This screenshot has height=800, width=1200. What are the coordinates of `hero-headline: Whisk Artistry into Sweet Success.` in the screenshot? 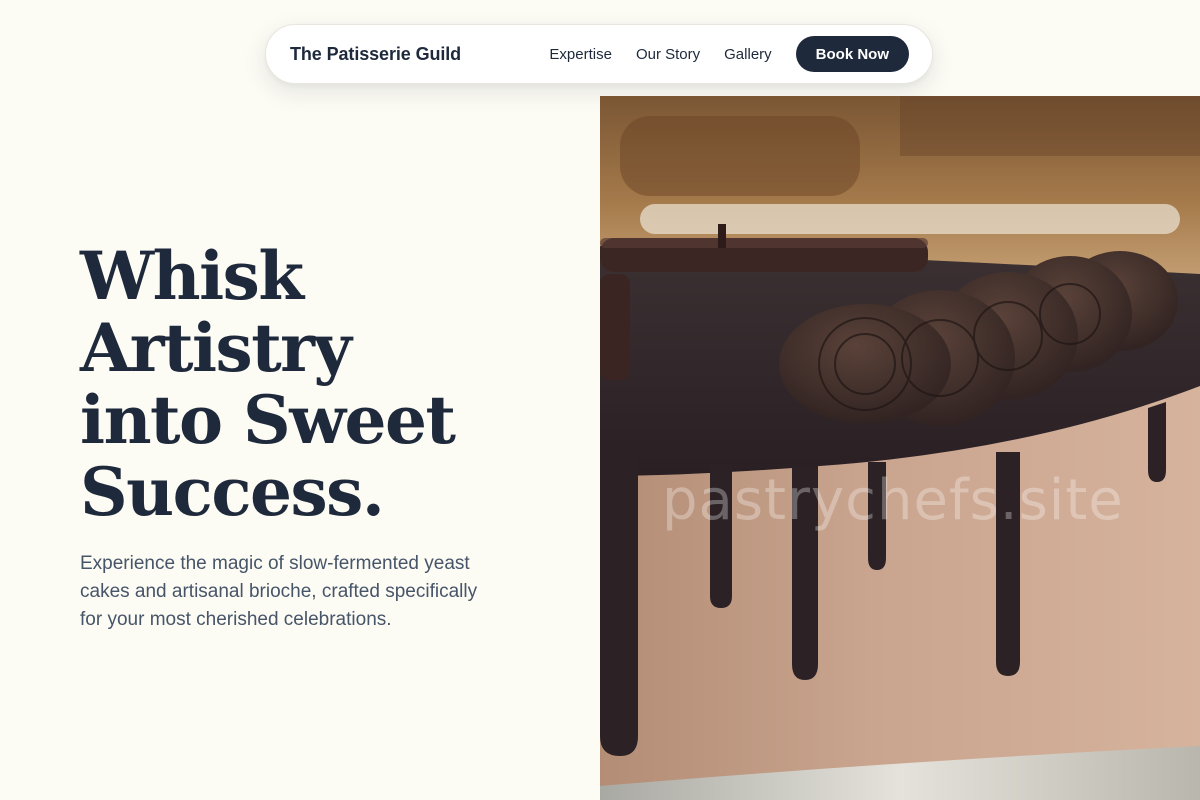 It's located at (320, 384).